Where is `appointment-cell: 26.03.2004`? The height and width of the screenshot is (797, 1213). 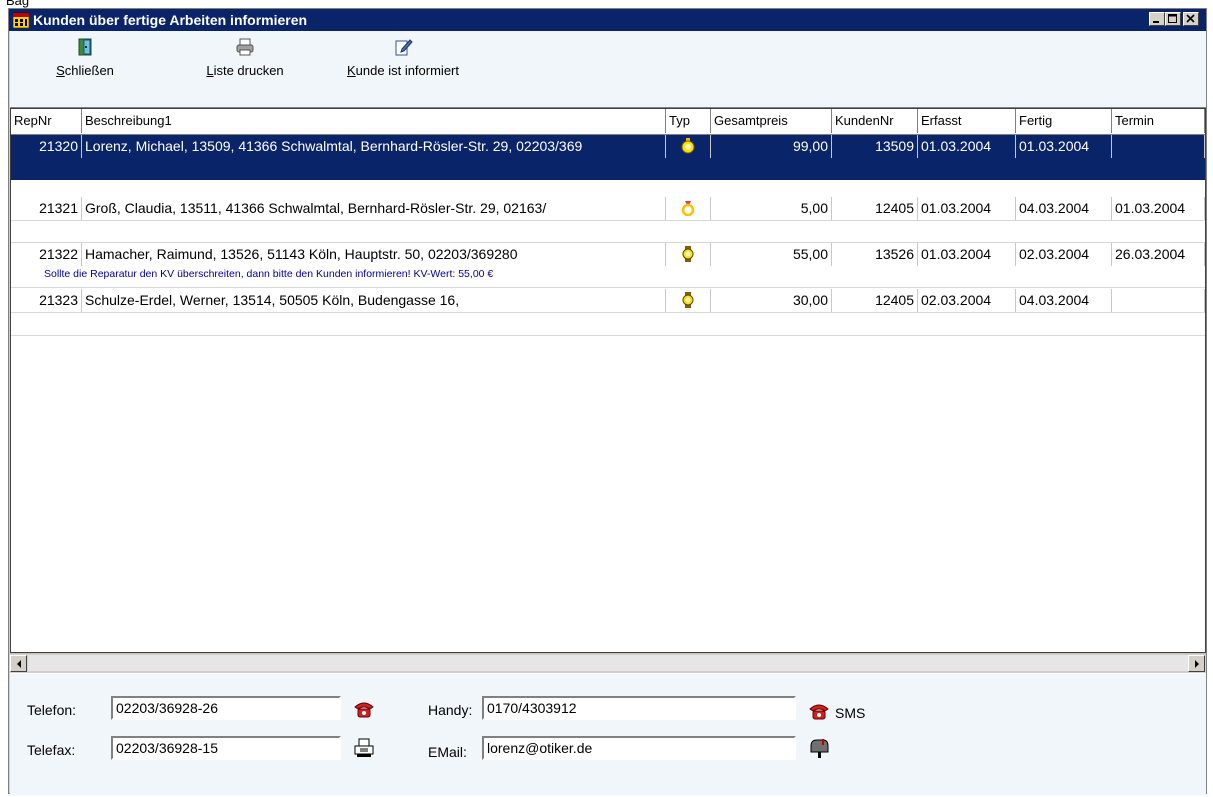 appointment-cell: 26.03.2004 is located at coordinates (1158, 254).